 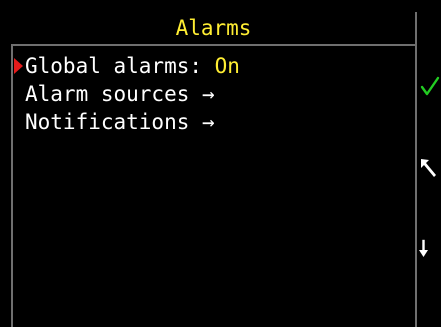 What do you see at coordinates (227, 66) in the screenshot?
I see `global-alarms-value: On` at bounding box center [227, 66].